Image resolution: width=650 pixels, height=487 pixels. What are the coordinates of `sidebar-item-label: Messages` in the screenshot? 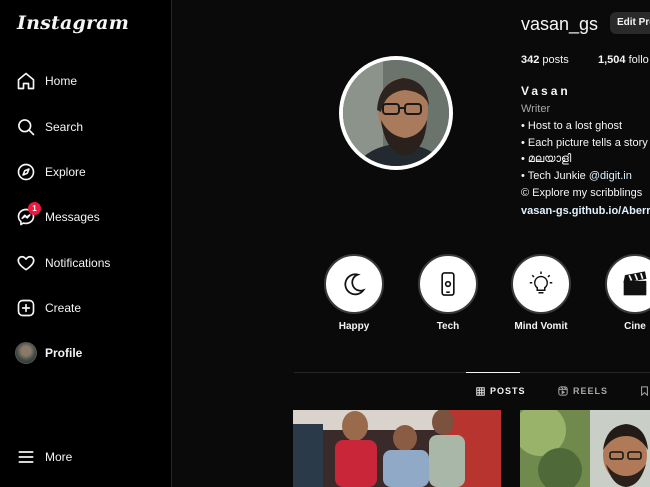 It's located at (72, 217).